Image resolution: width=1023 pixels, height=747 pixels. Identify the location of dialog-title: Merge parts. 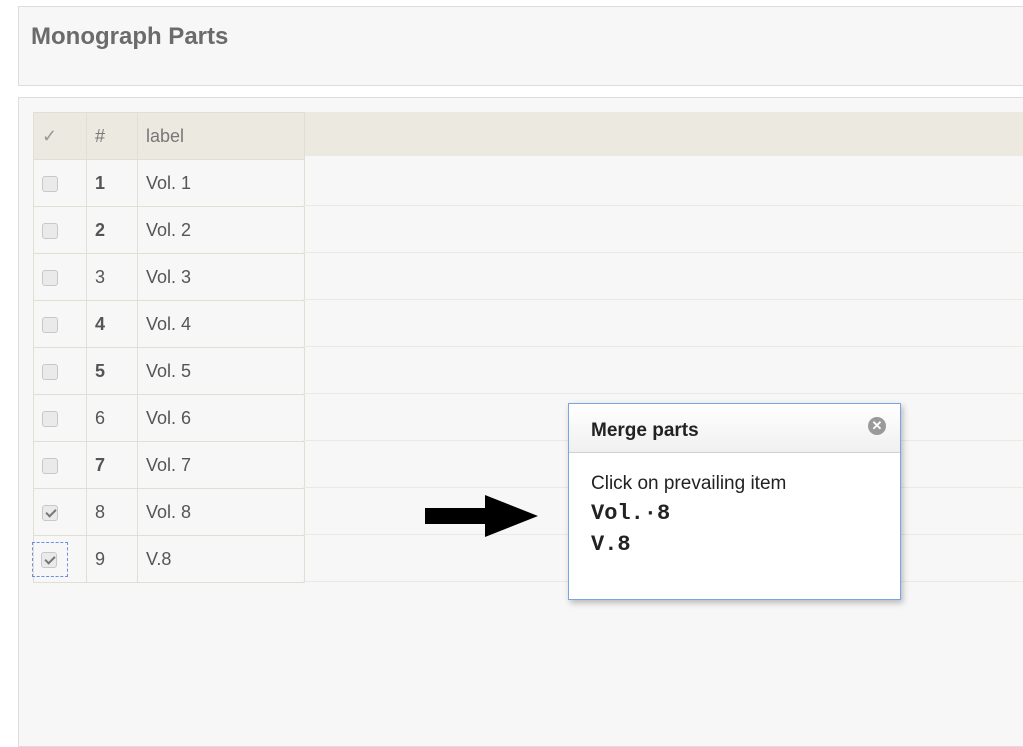
(645, 430).